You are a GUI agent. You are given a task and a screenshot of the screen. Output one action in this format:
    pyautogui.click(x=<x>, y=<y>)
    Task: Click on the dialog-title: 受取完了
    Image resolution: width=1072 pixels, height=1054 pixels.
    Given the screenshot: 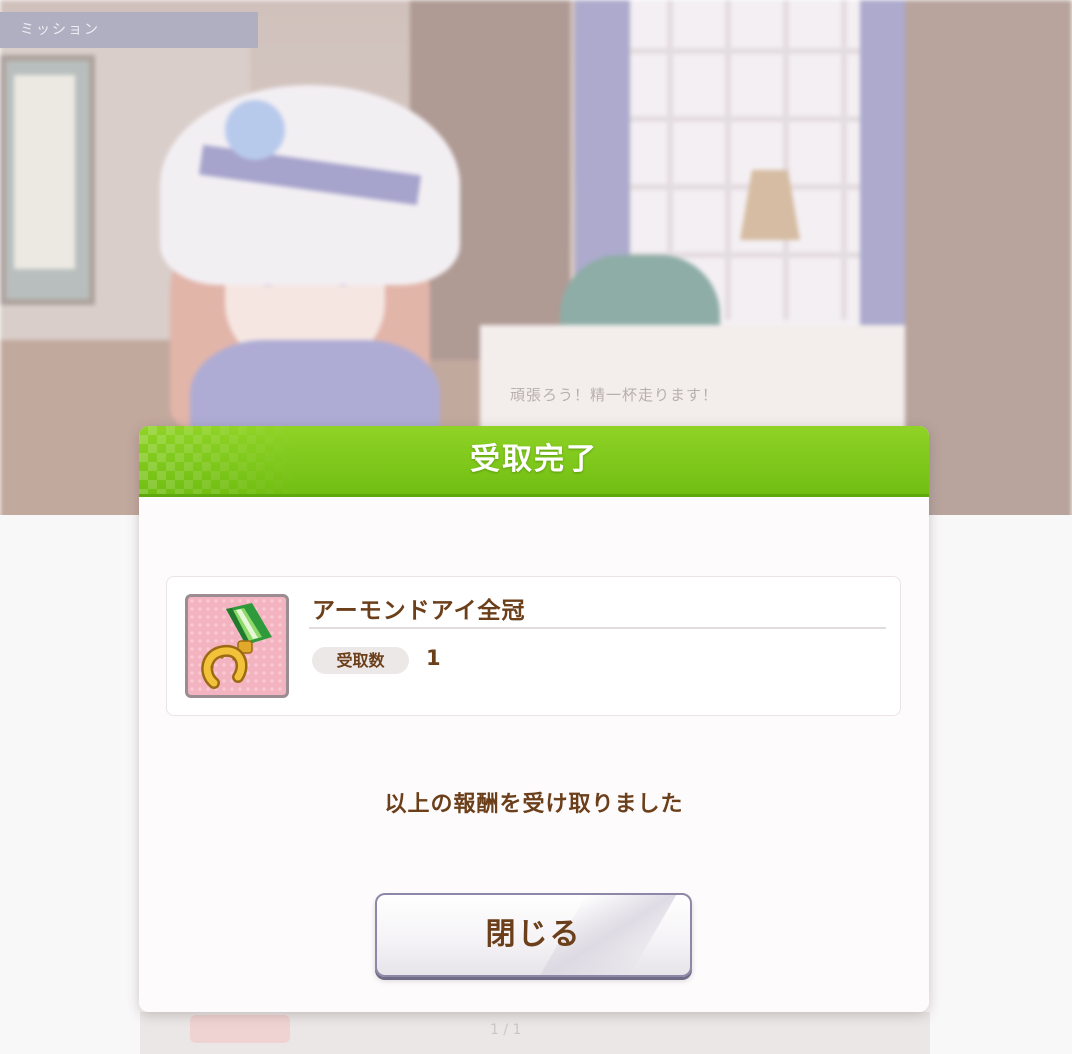 What is the action you would take?
    pyautogui.click(x=534, y=459)
    